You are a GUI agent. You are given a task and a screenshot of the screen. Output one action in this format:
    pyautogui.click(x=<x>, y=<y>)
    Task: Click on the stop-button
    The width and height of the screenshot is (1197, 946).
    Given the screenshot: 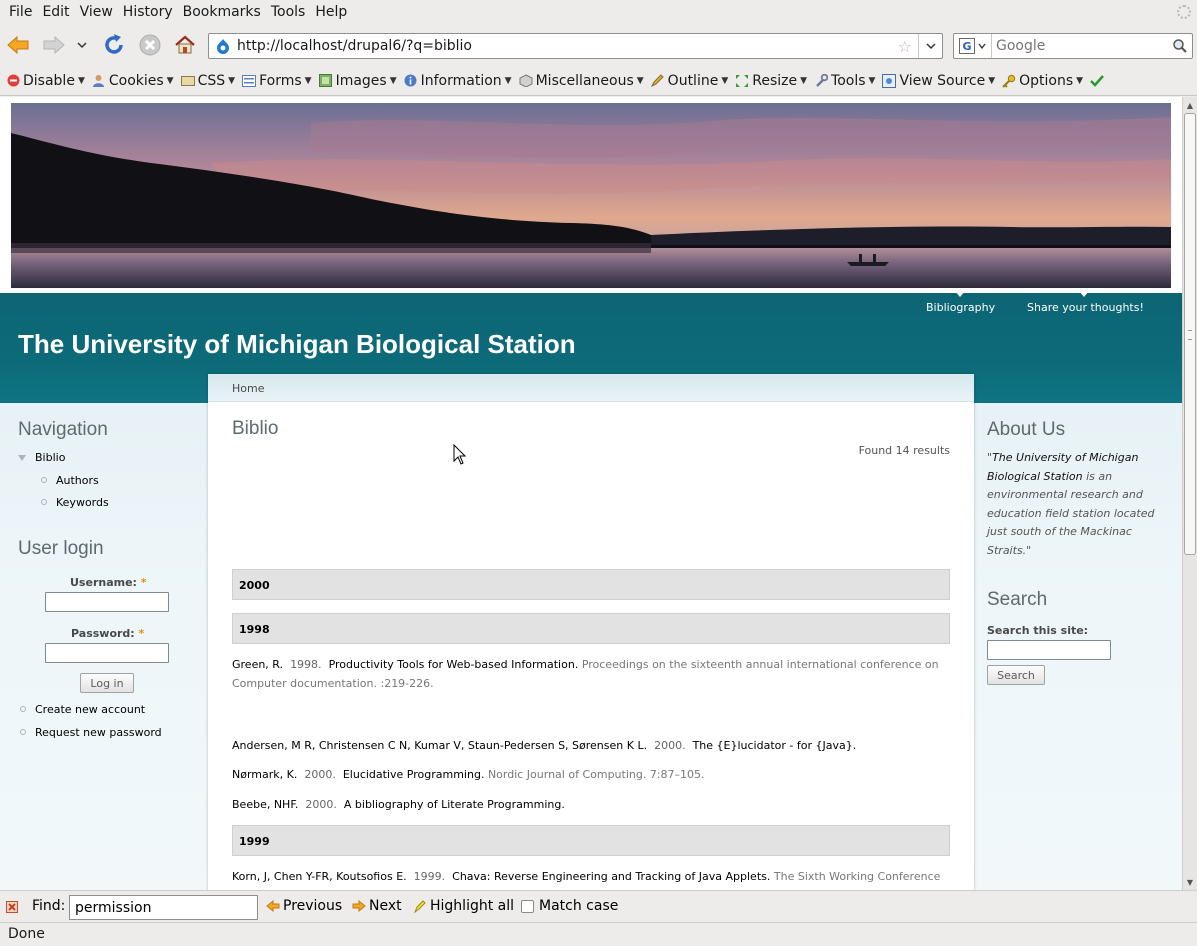 What is the action you would take?
    pyautogui.click(x=150, y=45)
    